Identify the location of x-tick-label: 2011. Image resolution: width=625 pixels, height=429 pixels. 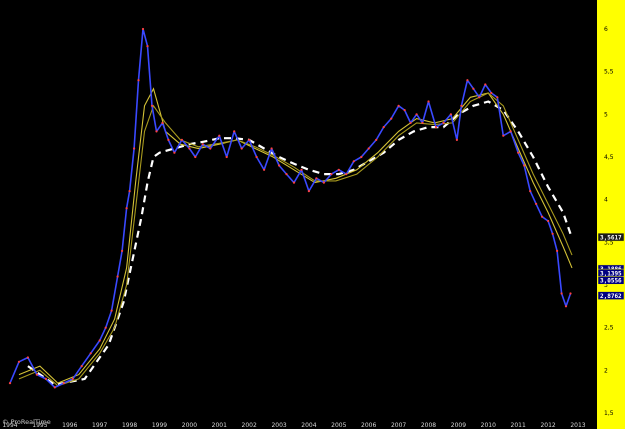
(518, 425).